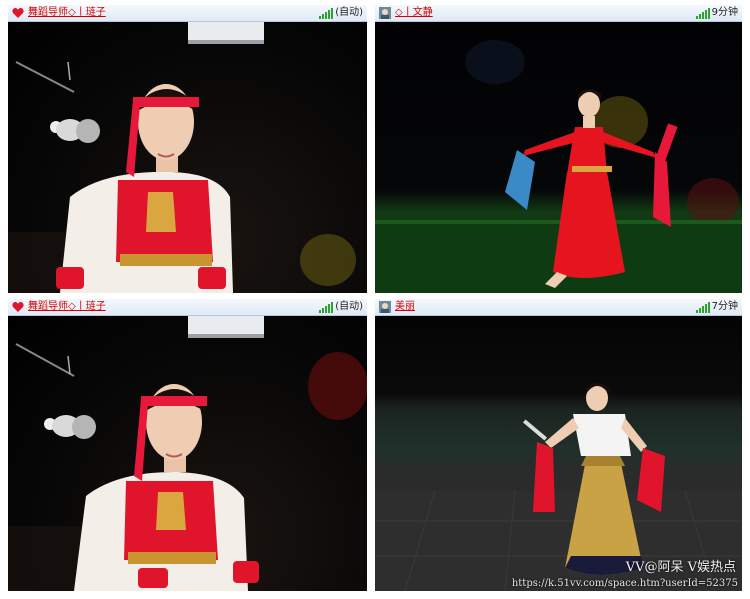  What do you see at coordinates (558, 13) in the screenshot?
I see `panel-title-bar: ◇丨文静 9分钟` at bounding box center [558, 13].